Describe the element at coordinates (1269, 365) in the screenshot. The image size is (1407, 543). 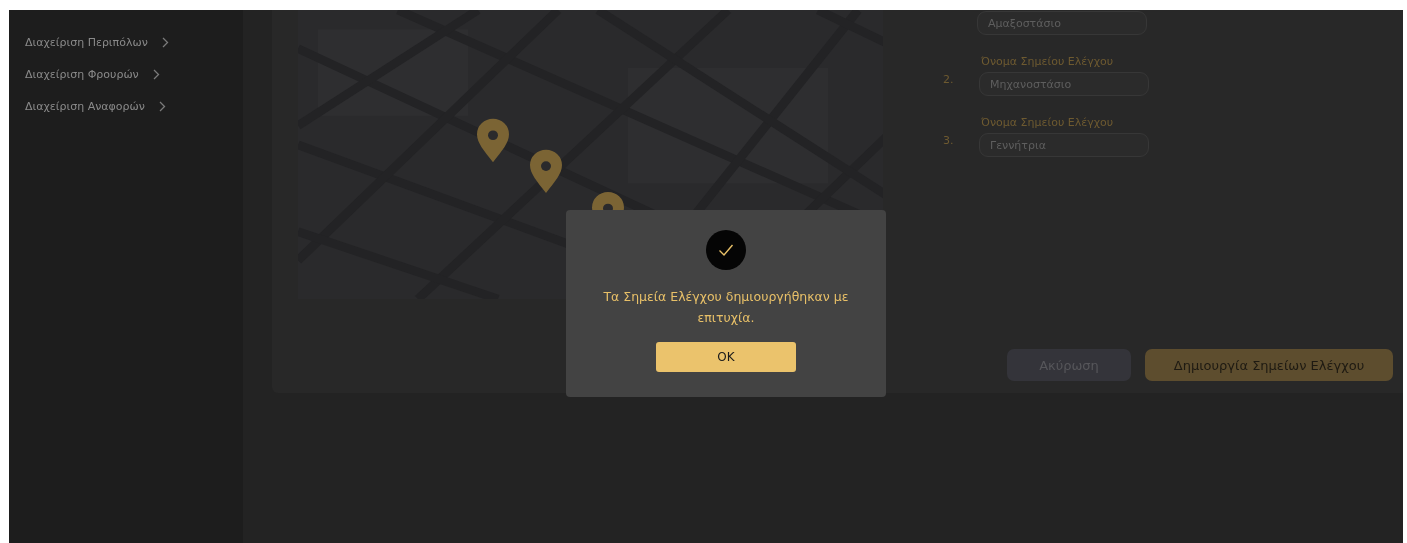
I see `create-button: Δημιουργία Σημείων Ελέγχου` at that location.